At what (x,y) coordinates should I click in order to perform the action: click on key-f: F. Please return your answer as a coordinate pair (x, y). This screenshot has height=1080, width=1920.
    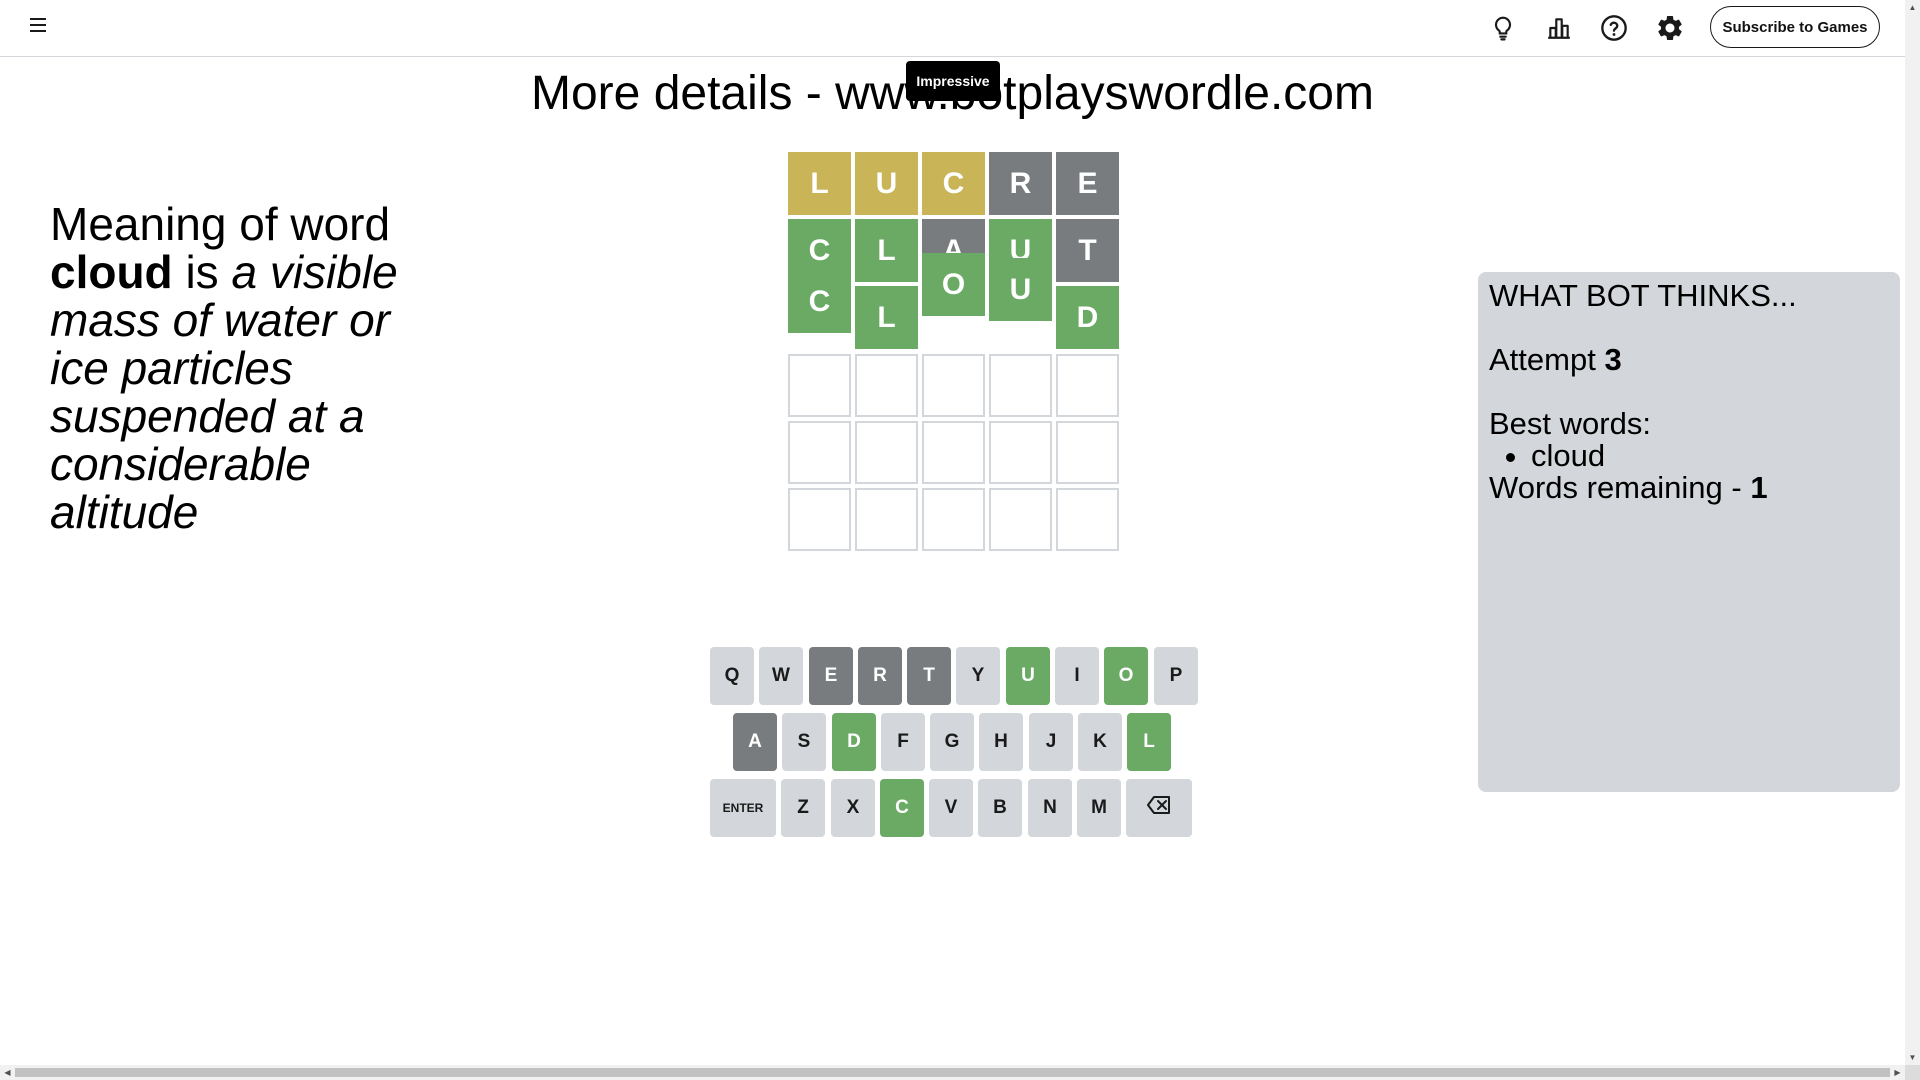
    Looking at the image, I should click on (903, 742).